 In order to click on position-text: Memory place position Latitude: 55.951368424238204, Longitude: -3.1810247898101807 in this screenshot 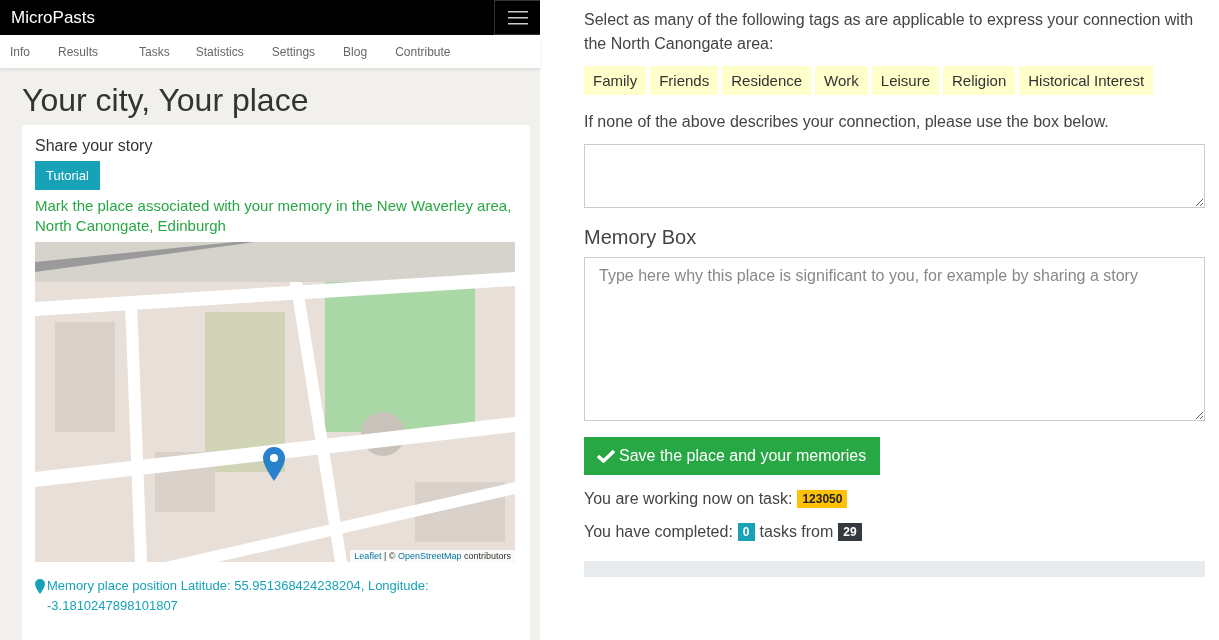, I will do `click(238, 596)`.